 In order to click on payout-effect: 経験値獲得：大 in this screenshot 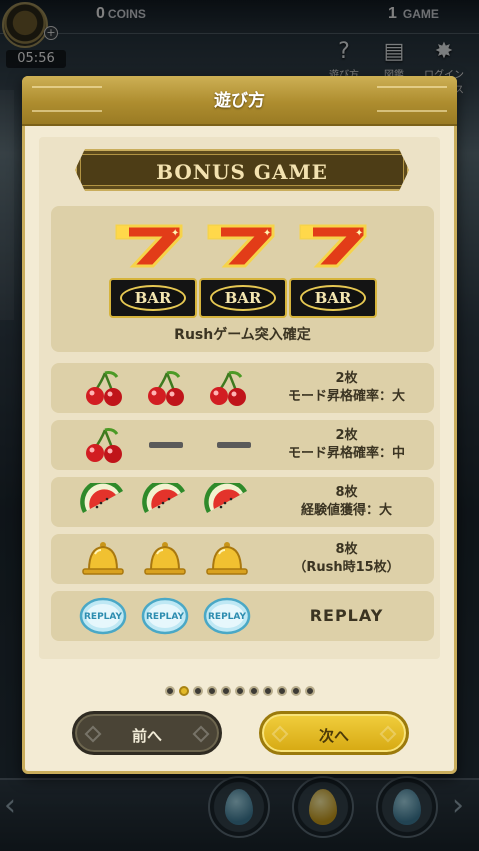, I will do `click(346, 510)`.